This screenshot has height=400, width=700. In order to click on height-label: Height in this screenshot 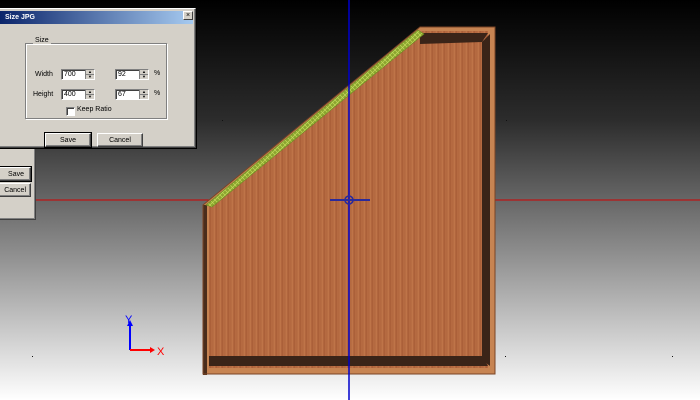, I will do `click(43, 94)`.